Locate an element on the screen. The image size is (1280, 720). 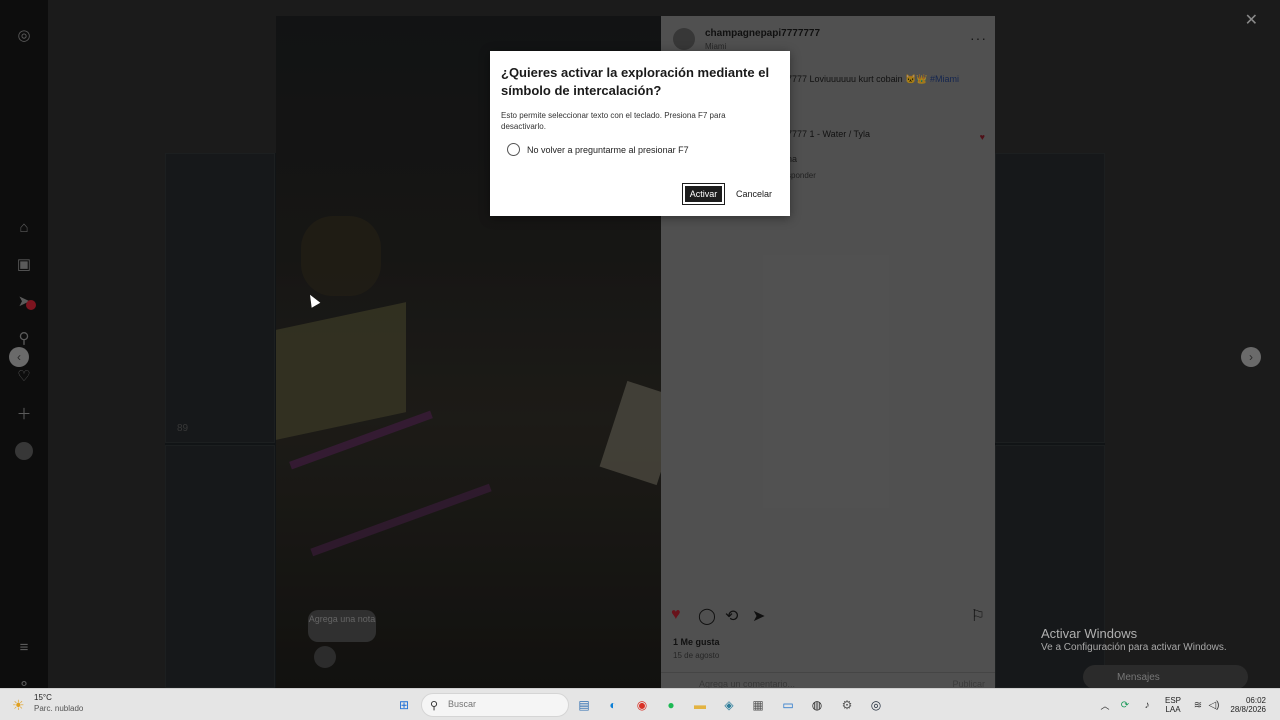
language-bottom: LAA is located at coordinates (1173, 709).